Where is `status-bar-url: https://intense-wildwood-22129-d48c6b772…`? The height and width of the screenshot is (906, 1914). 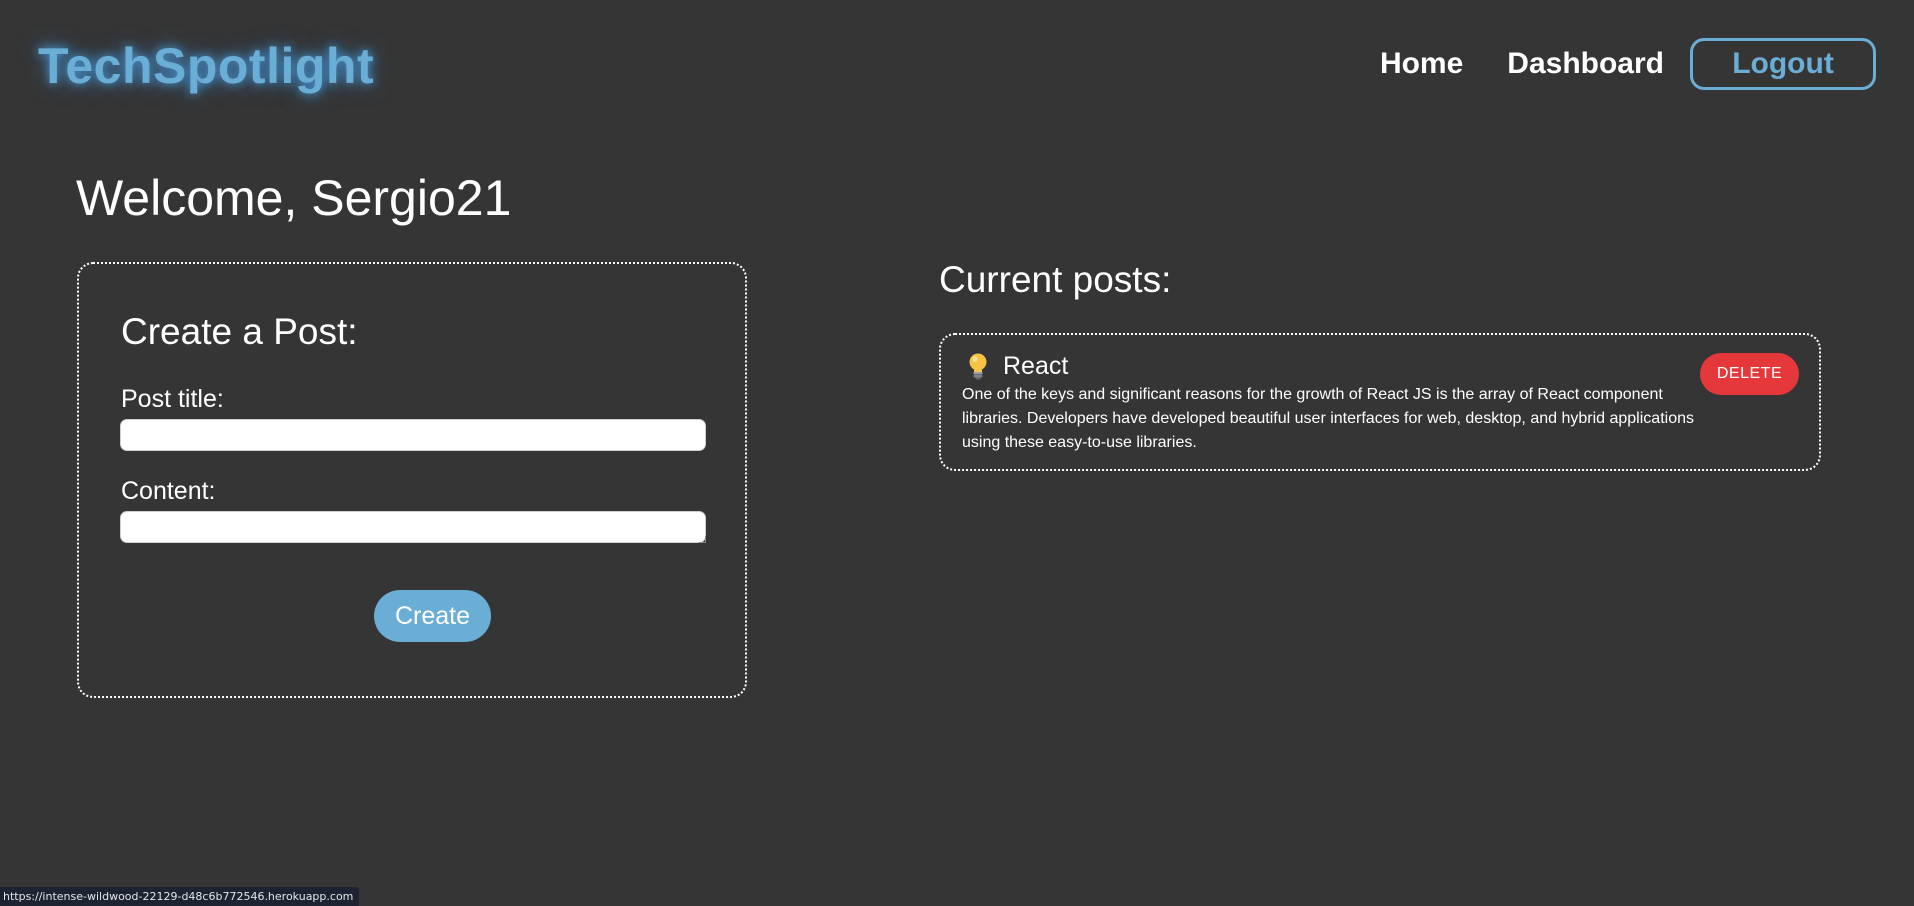
status-bar-url: https://intense-wildwood-22129-d48c6b772… is located at coordinates (180, 896).